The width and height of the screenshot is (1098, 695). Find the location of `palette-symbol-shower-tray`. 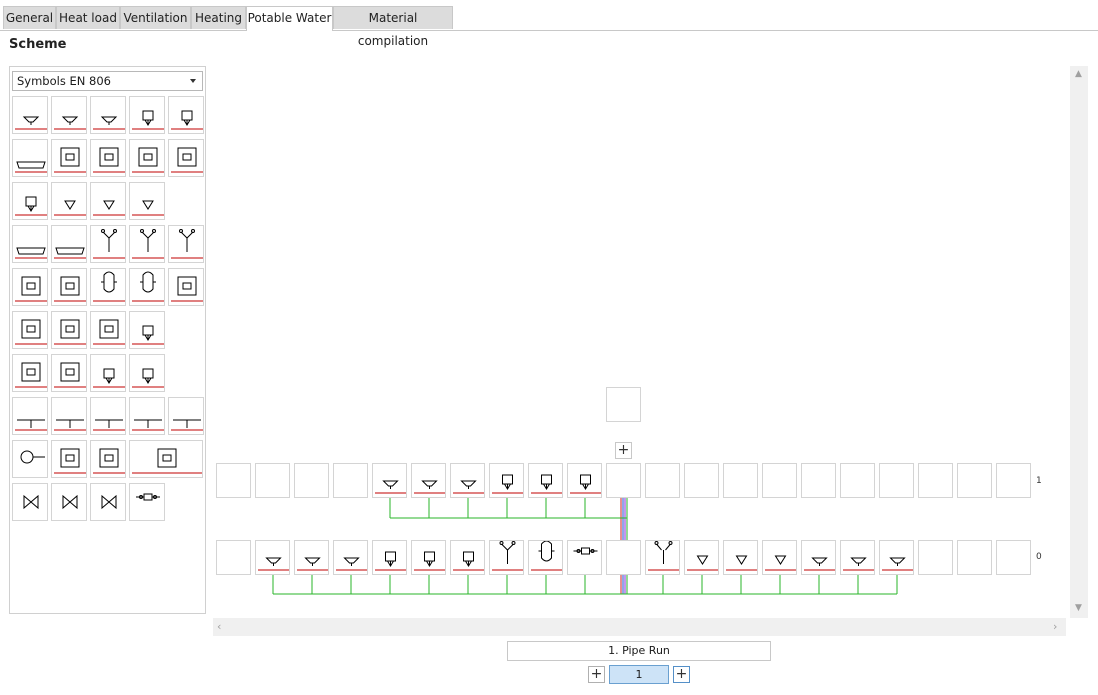

palette-symbol-shower-tray is located at coordinates (147, 158).